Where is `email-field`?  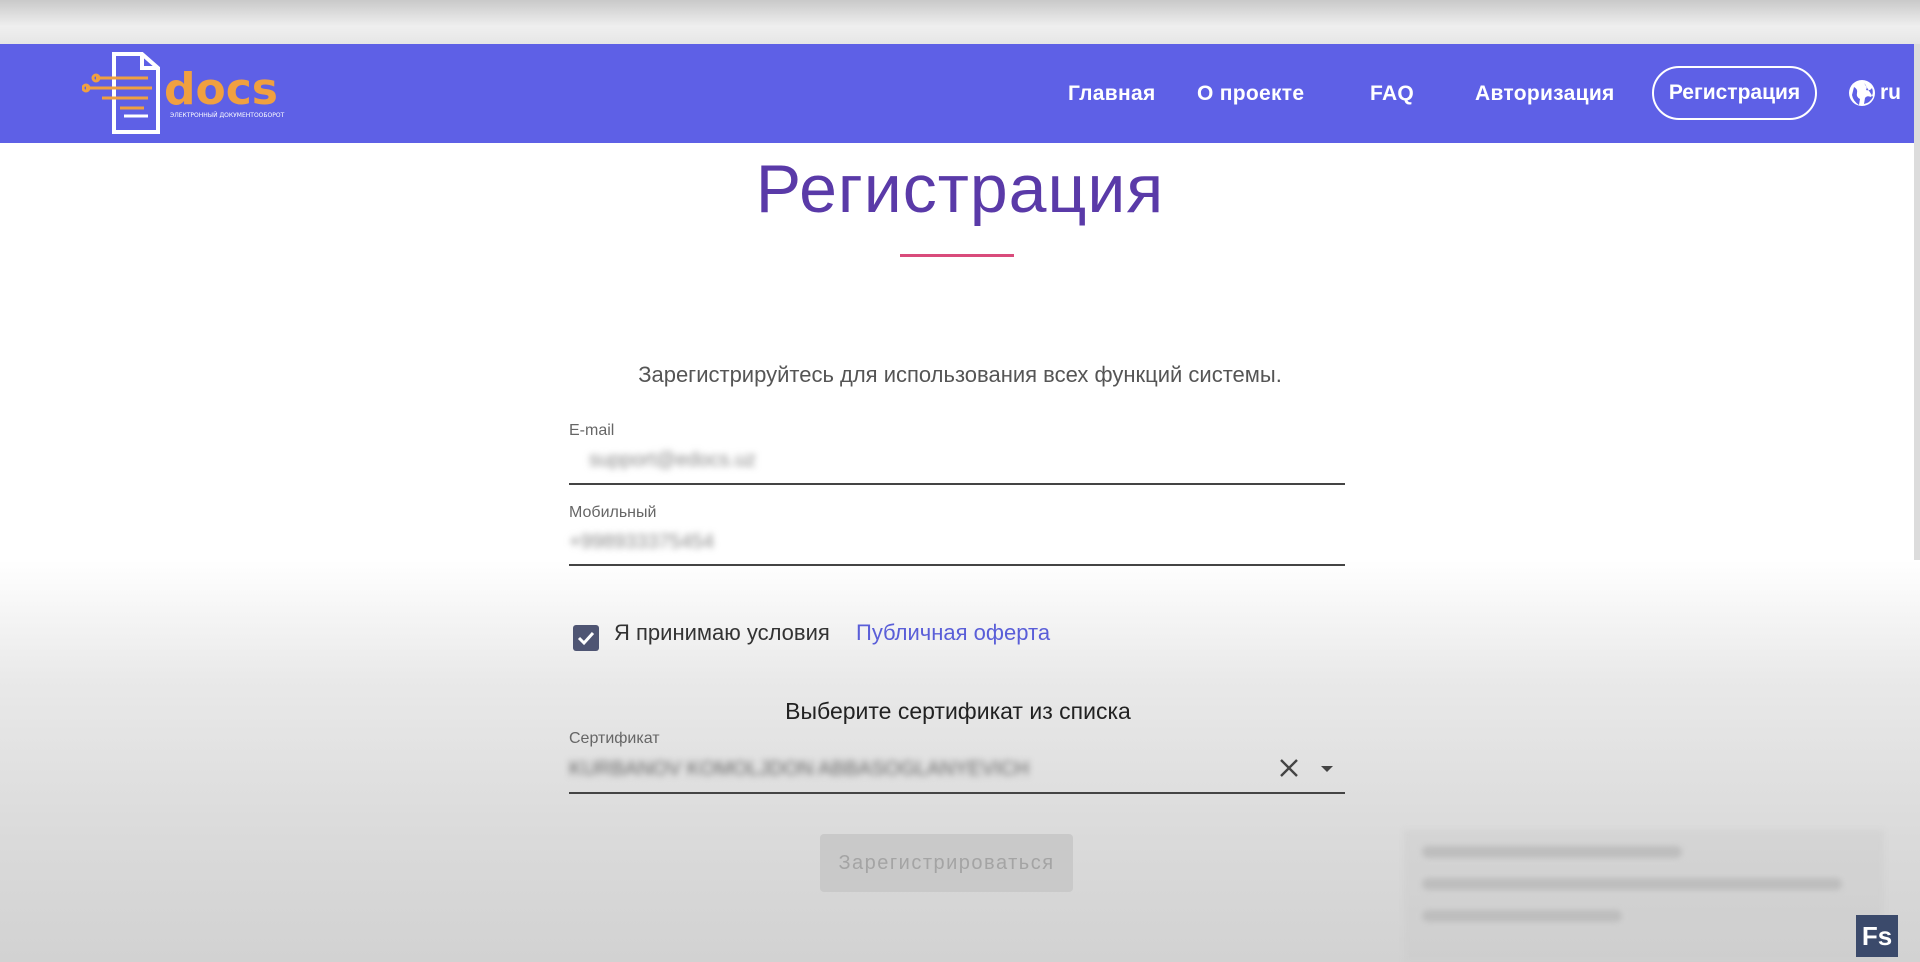 email-field is located at coordinates (957, 460).